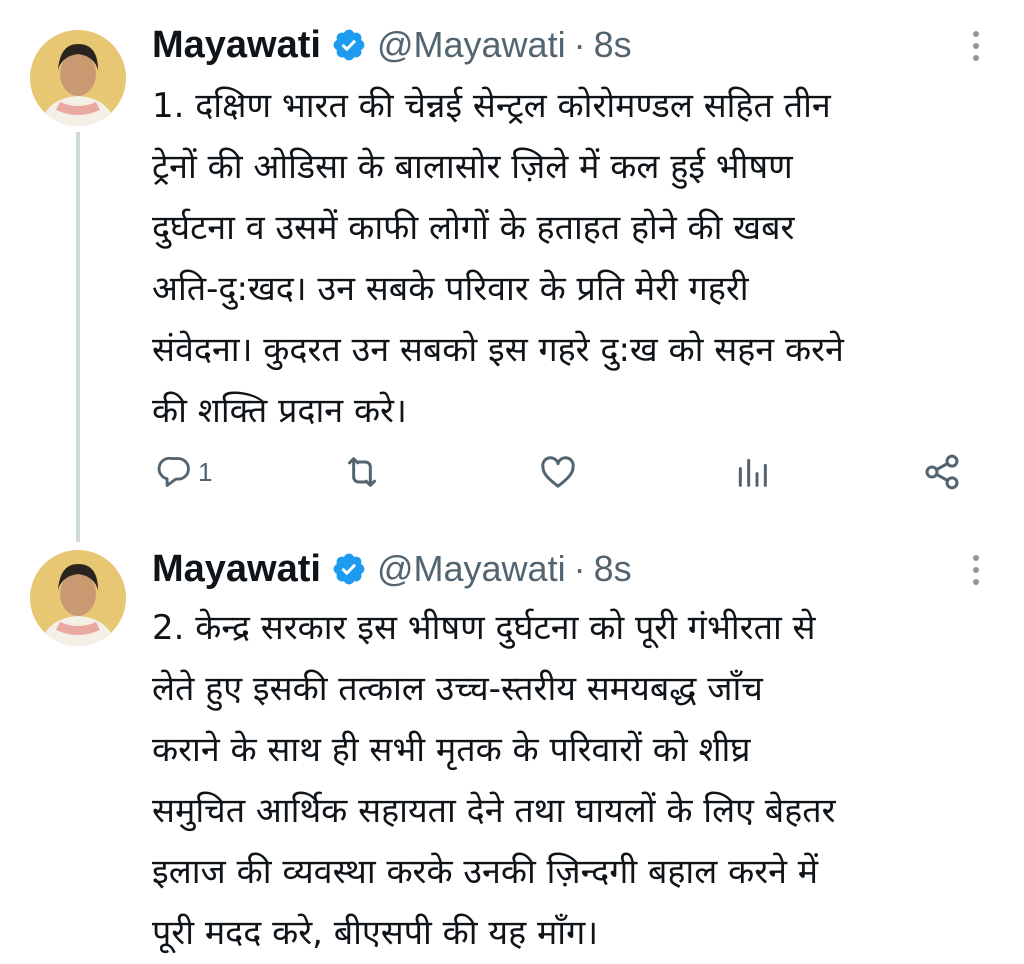 Image resolution: width=1024 pixels, height=964 pixels. I want to click on reply-button: 1, so click(184, 472).